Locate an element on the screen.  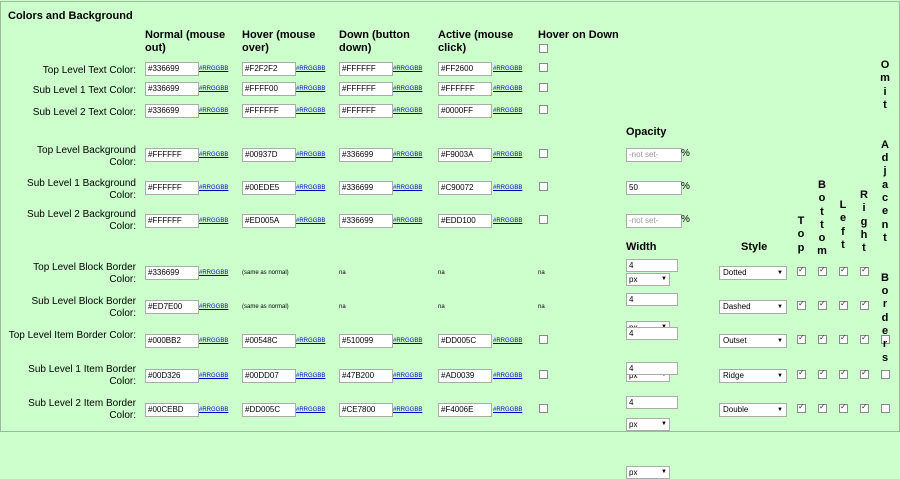
normal-color-input: #00D326 is located at coordinates (172, 376).